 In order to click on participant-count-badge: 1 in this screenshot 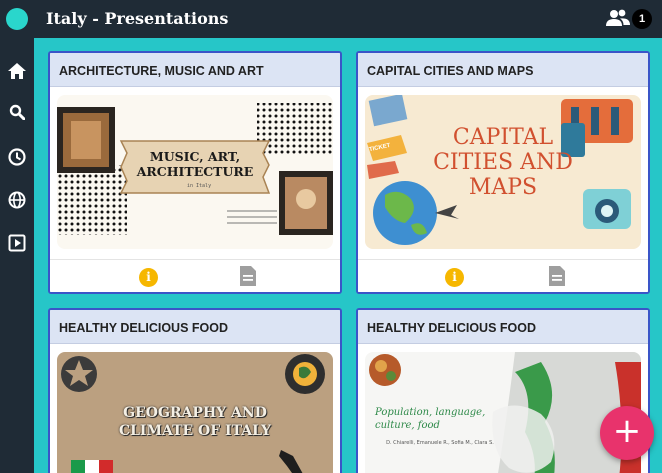, I will do `click(642, 19)`.